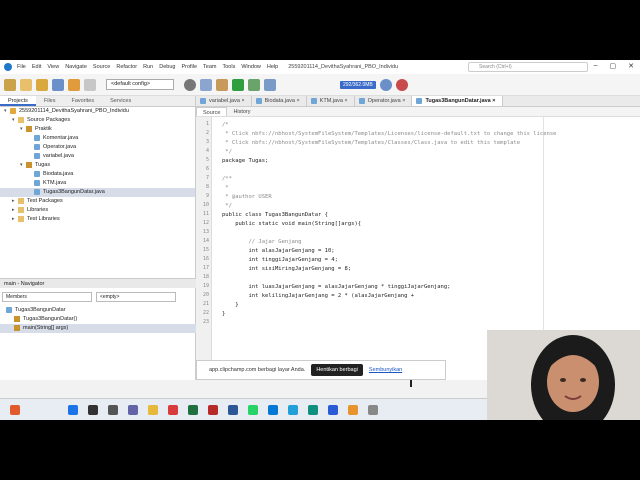  What do you see at coordinates (457, 101) in the screenshot?
I see `file-tab: Tugas3BangunDatar.java ×` at bounding box center [457, 101].